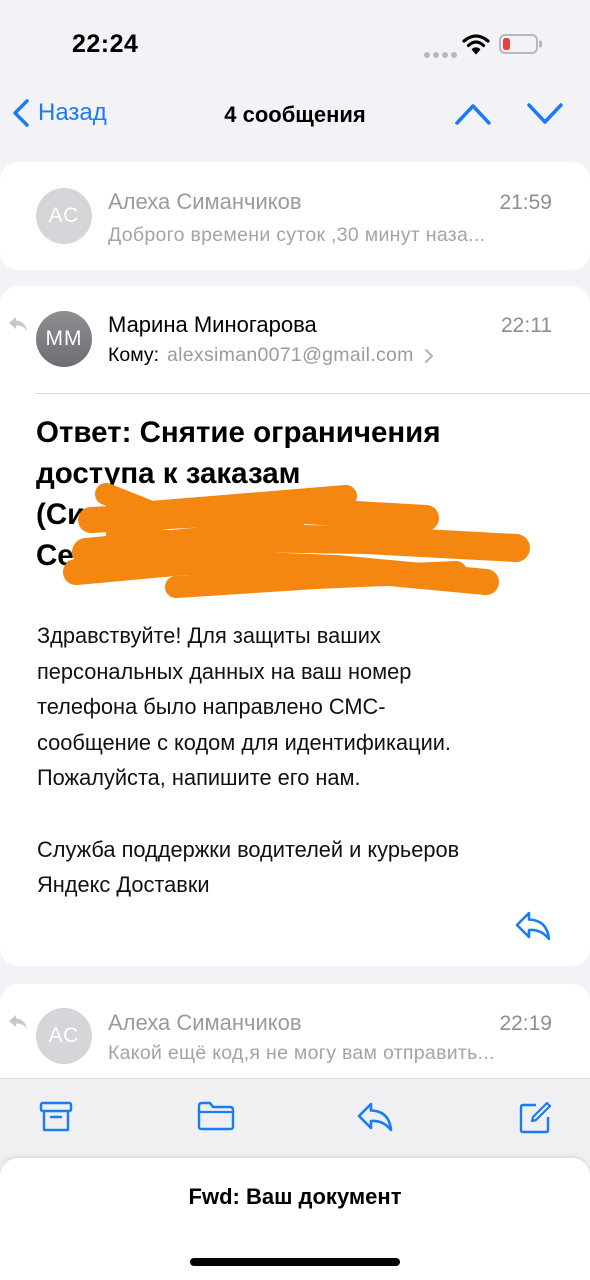 The width and height of the screenshot is (590, 1280). I want to click on body-line: Пожалуйста, напишите его нам., so click(199, 777).